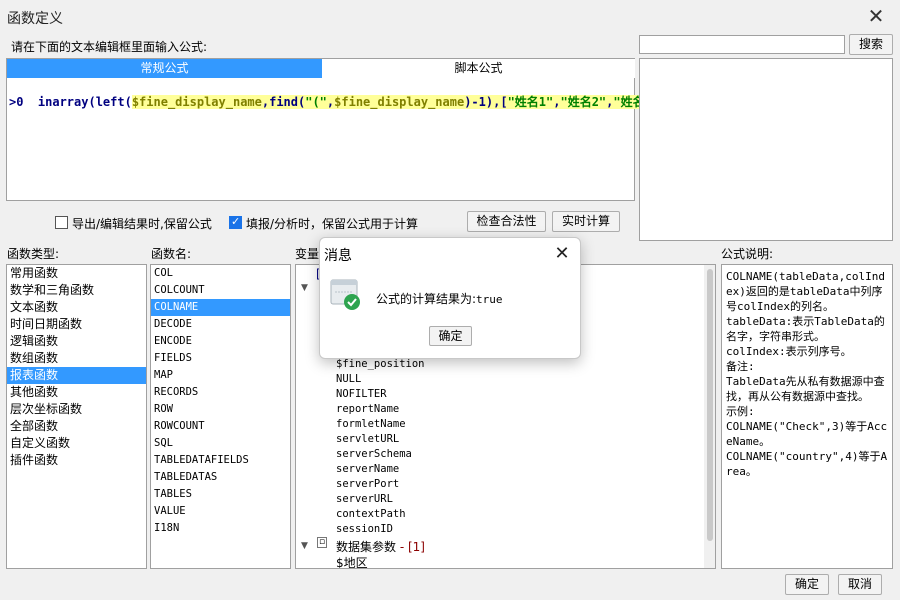 The width and height of the screenshot is (900, 600). What do you see at coordinates (76, 324) in the screenshot?
I see `func-type-item: 时间日期函数` at bounding box center [76, 324].